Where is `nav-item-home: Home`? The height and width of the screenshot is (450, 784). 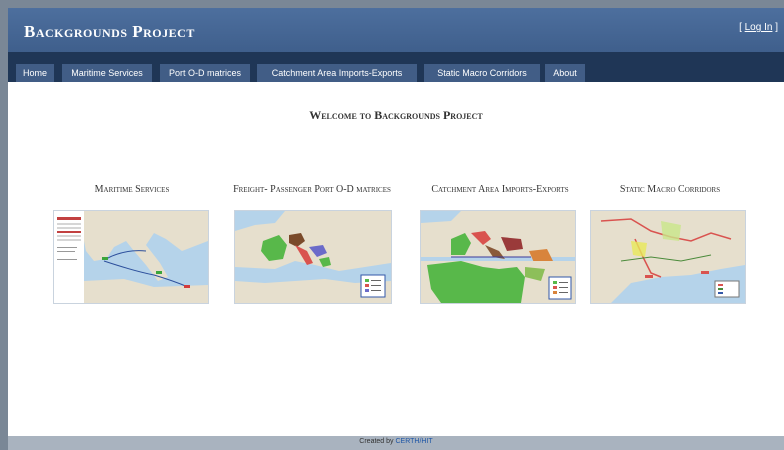
nav-item-home: Home is located at coordinates (35, 73).